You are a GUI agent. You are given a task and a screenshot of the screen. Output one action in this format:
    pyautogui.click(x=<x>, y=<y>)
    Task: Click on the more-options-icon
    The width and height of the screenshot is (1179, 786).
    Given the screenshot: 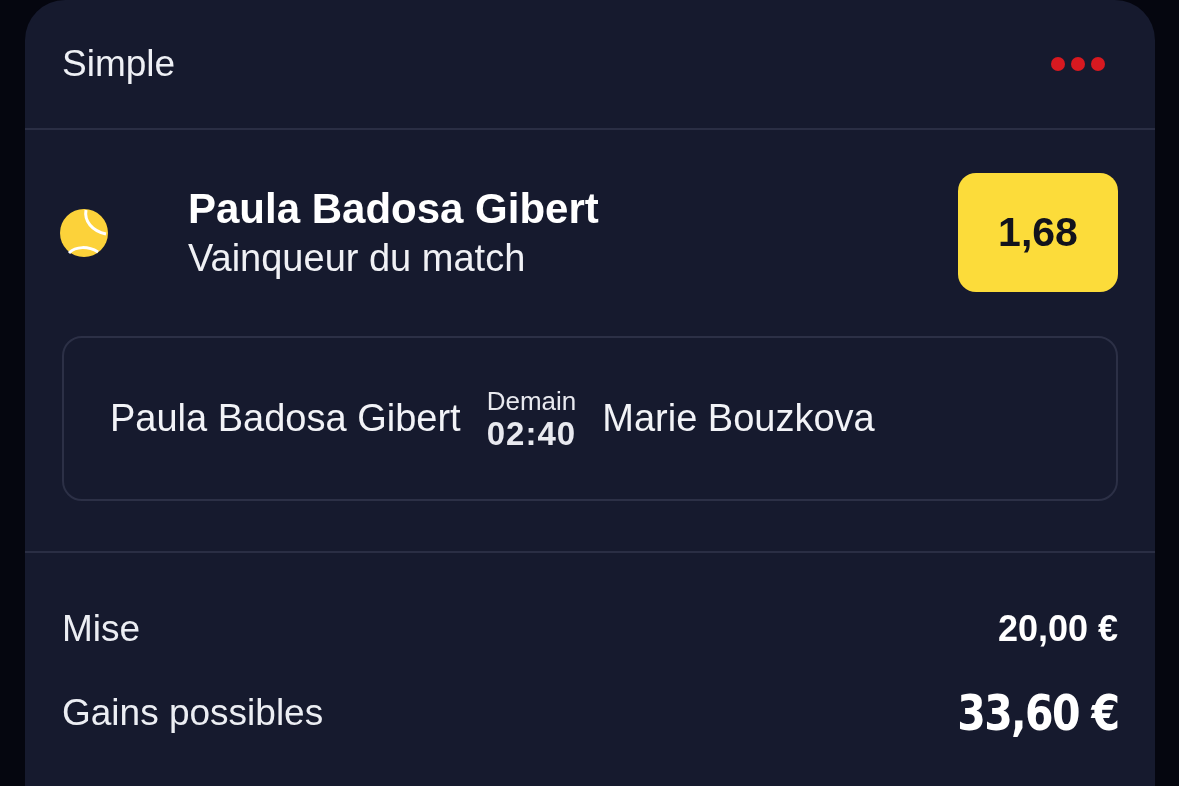 What is the action you would take?
    pyautogui.click(x=1078, y=64)
    